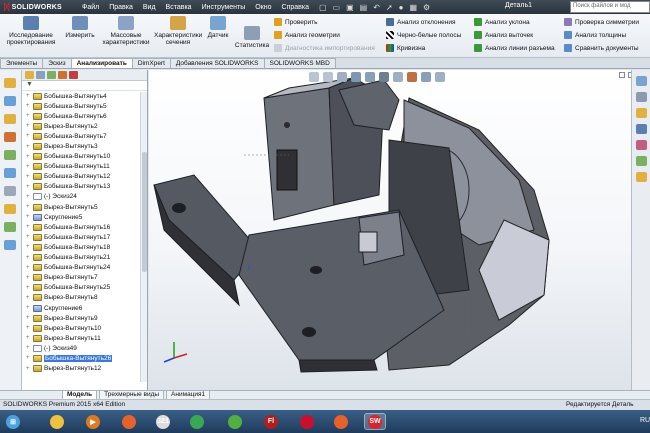 The image size is (650, 433). What do you see at coordinates (144, 212) in the screenshot?
I see `tree-scrollbar-thumb` at bounding box center [144, 212].